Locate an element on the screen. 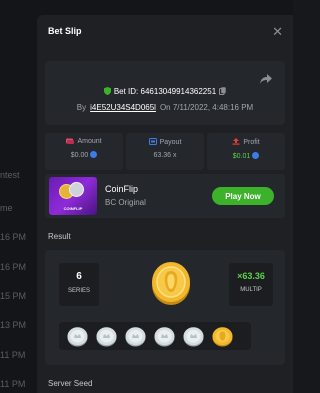  game-thumbnail: COINFLIP is located at coordinates (73, 196).